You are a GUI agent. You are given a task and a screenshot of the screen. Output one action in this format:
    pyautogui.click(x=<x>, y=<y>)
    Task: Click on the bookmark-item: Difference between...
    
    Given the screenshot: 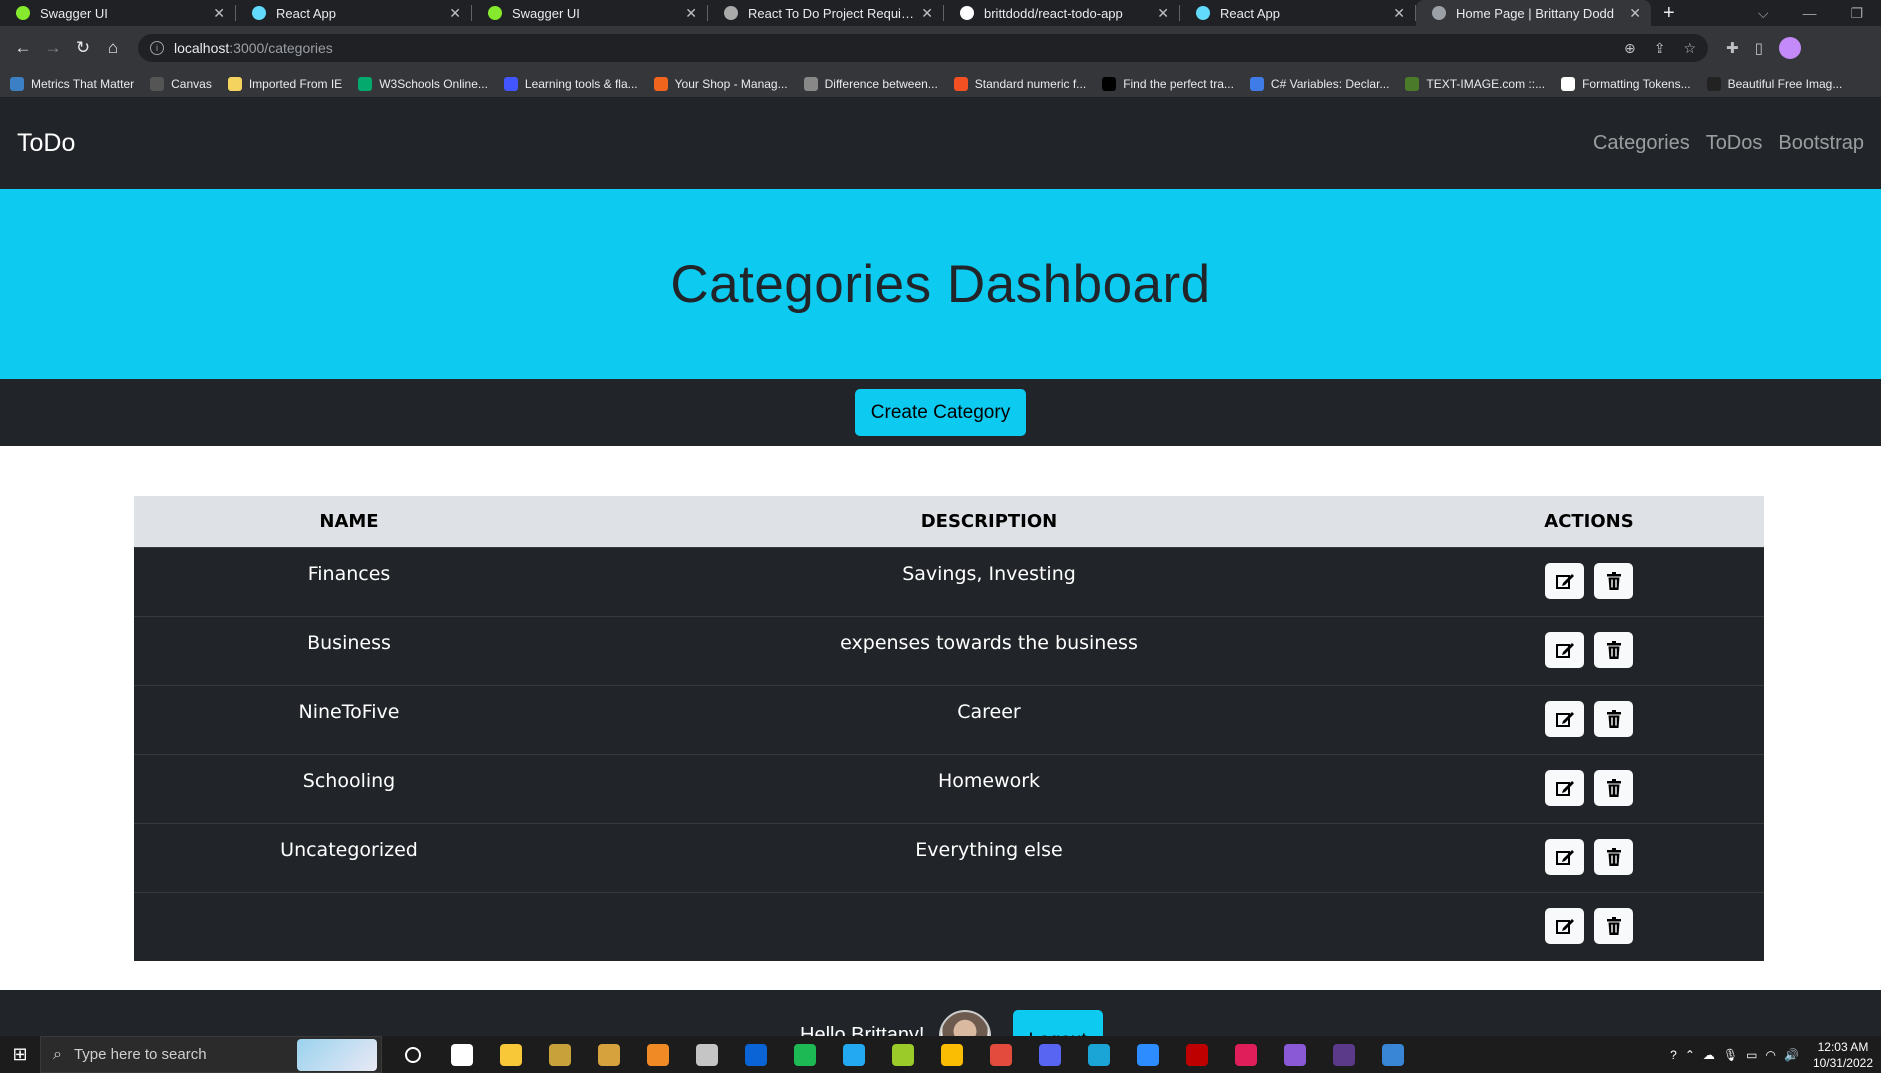 What is the action you would take?
    pyautogui.click(x=870, y=83)
    